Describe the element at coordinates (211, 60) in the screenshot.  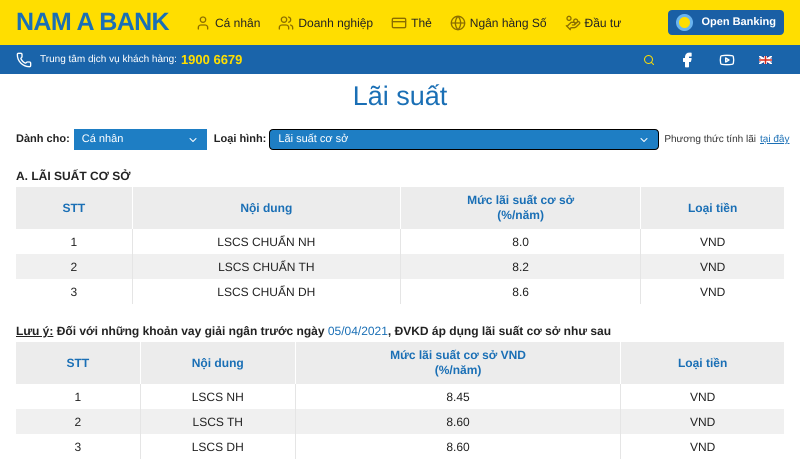
I see `hotline-number: 1900 6679` at that location.